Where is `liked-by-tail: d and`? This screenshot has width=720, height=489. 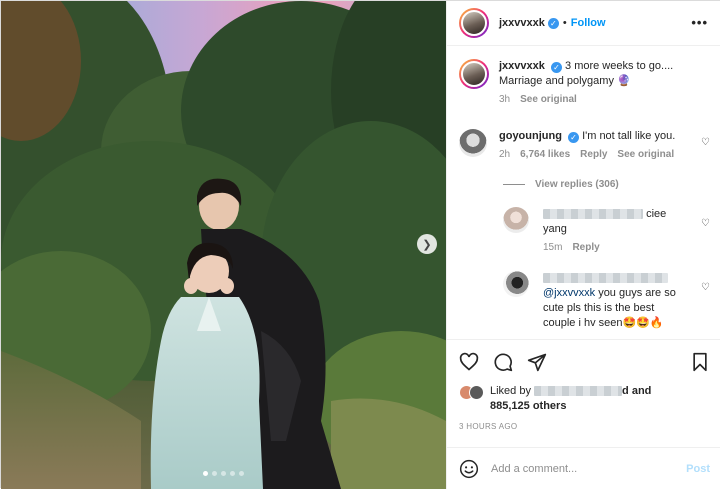
liked-by-tail: d and is located at coordinates (637, 391).